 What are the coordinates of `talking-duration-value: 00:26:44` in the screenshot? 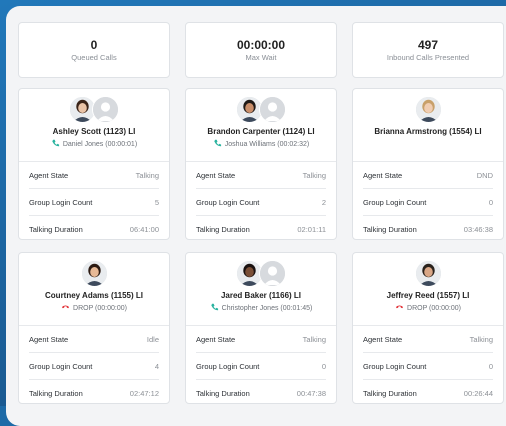 It's located at (478, 393).